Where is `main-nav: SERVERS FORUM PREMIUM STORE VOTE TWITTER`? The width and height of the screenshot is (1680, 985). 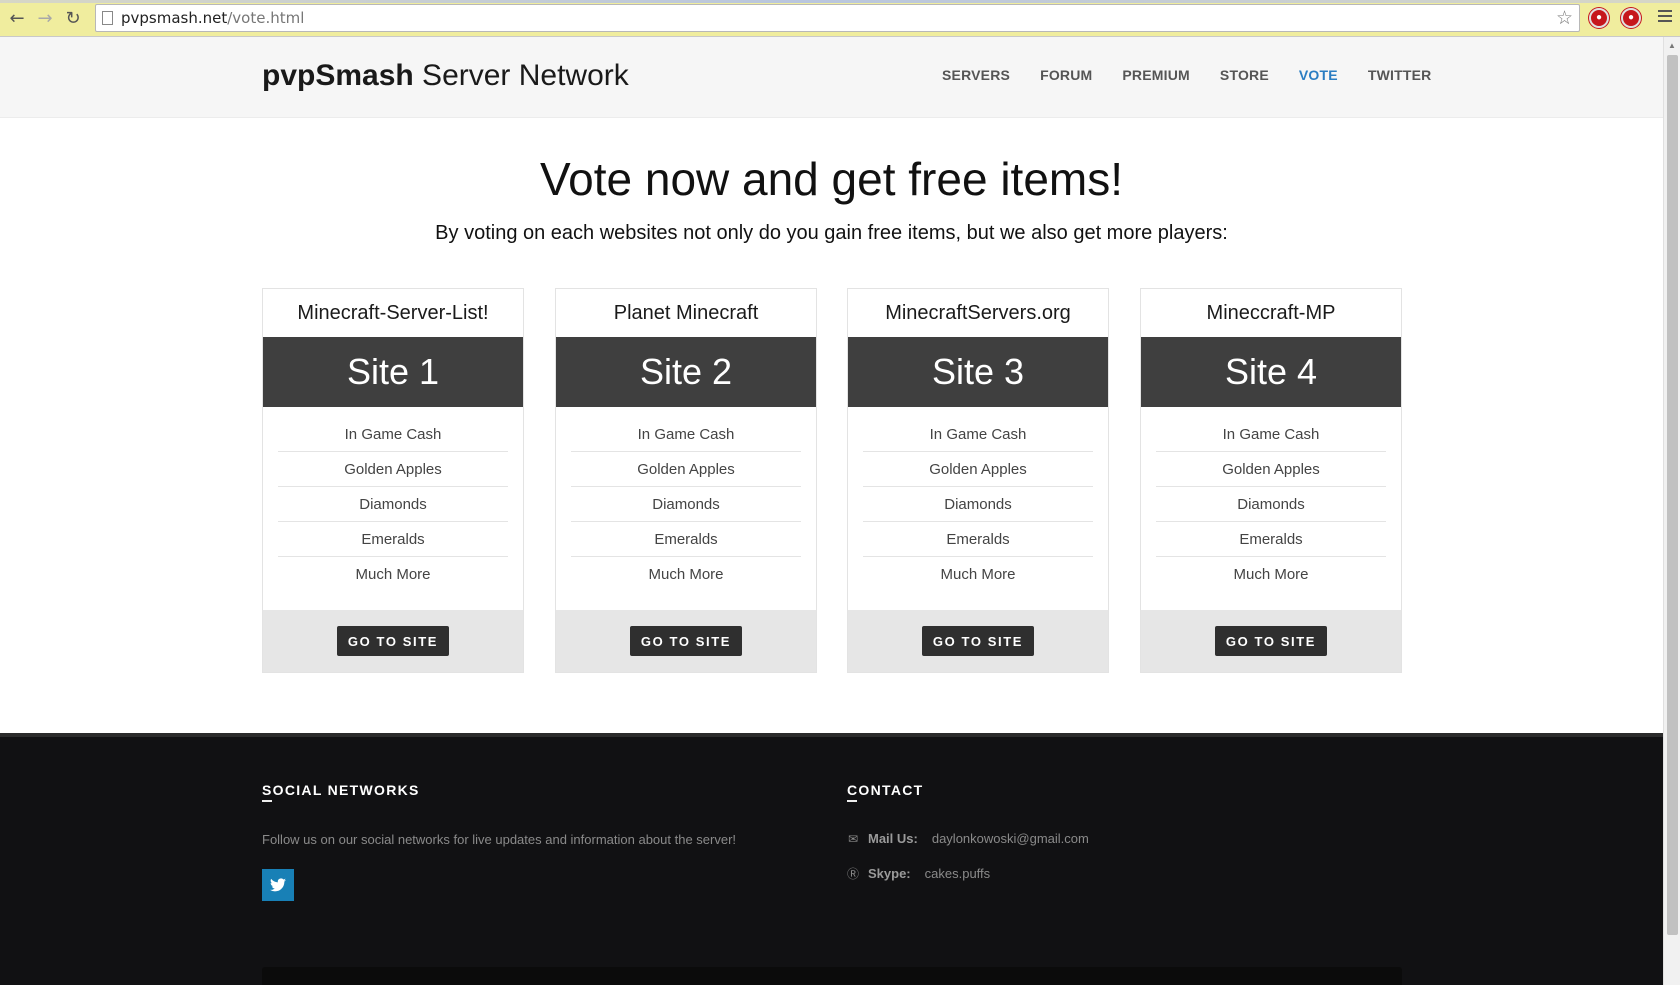
main-nav: SERVERS FORUM PREMIUM STORE VOTE TWITTER is located at coordinates (1201, 75).